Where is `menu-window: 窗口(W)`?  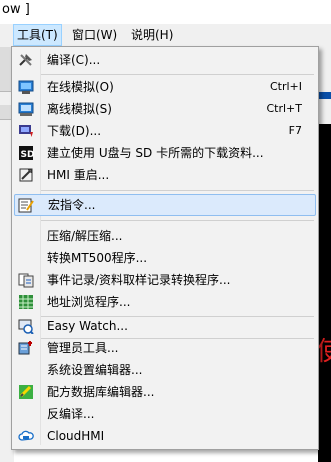
menu-window: 窗口(W) is located at coordinates (94, 35).